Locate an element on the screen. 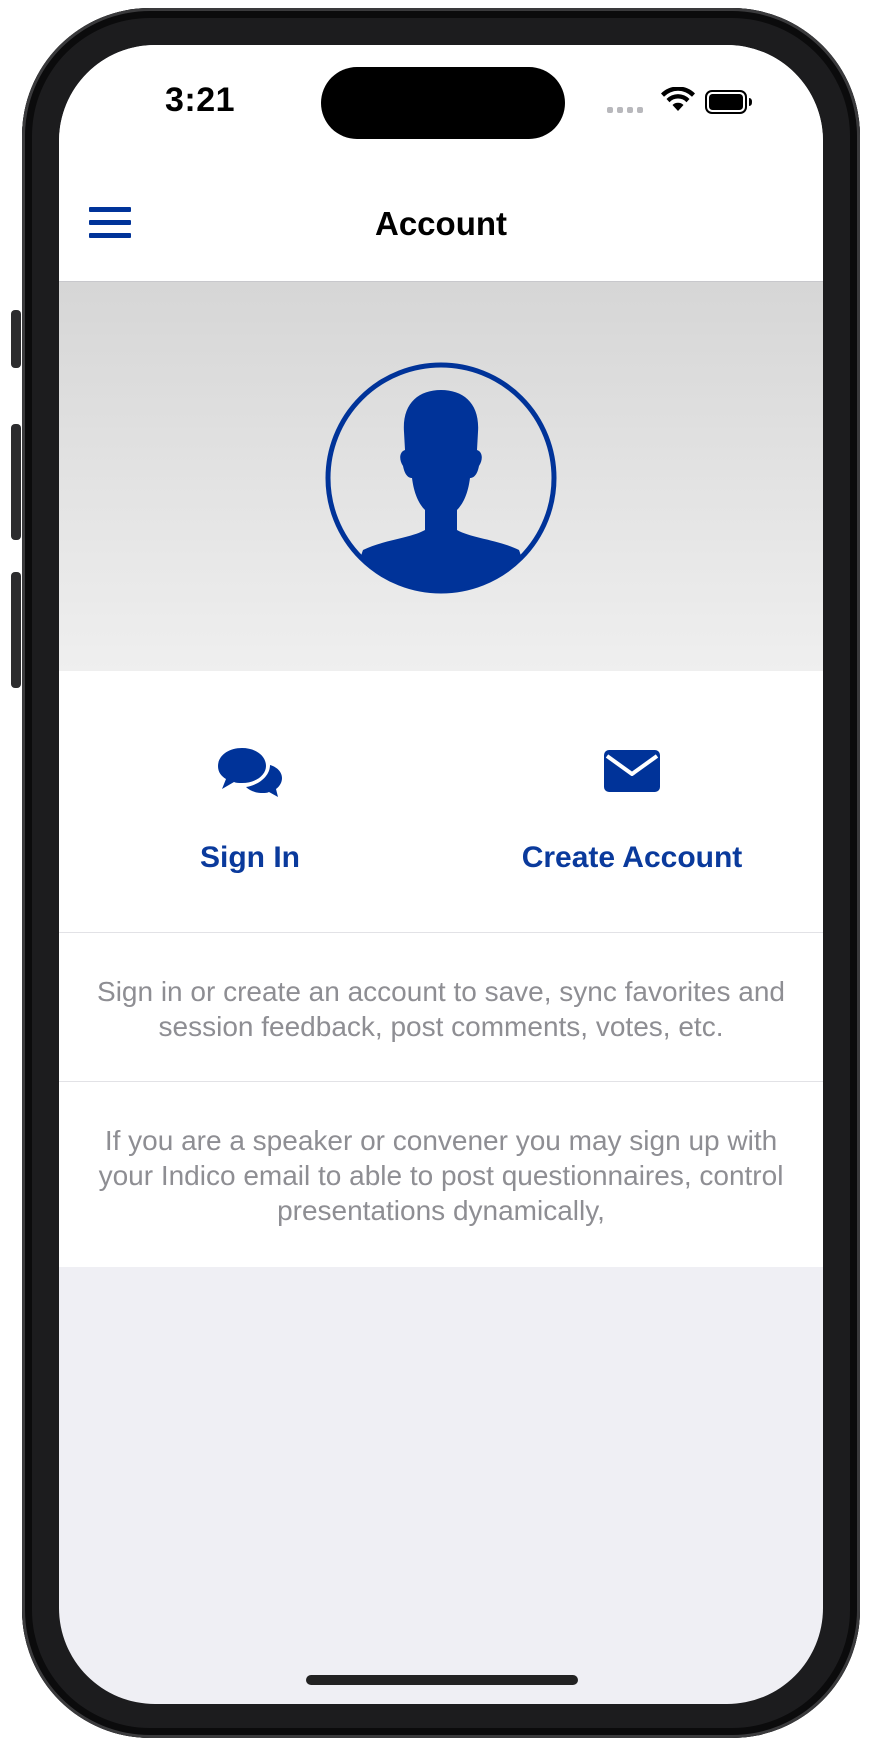  envelope-icon is located at coordinates (632, 771).